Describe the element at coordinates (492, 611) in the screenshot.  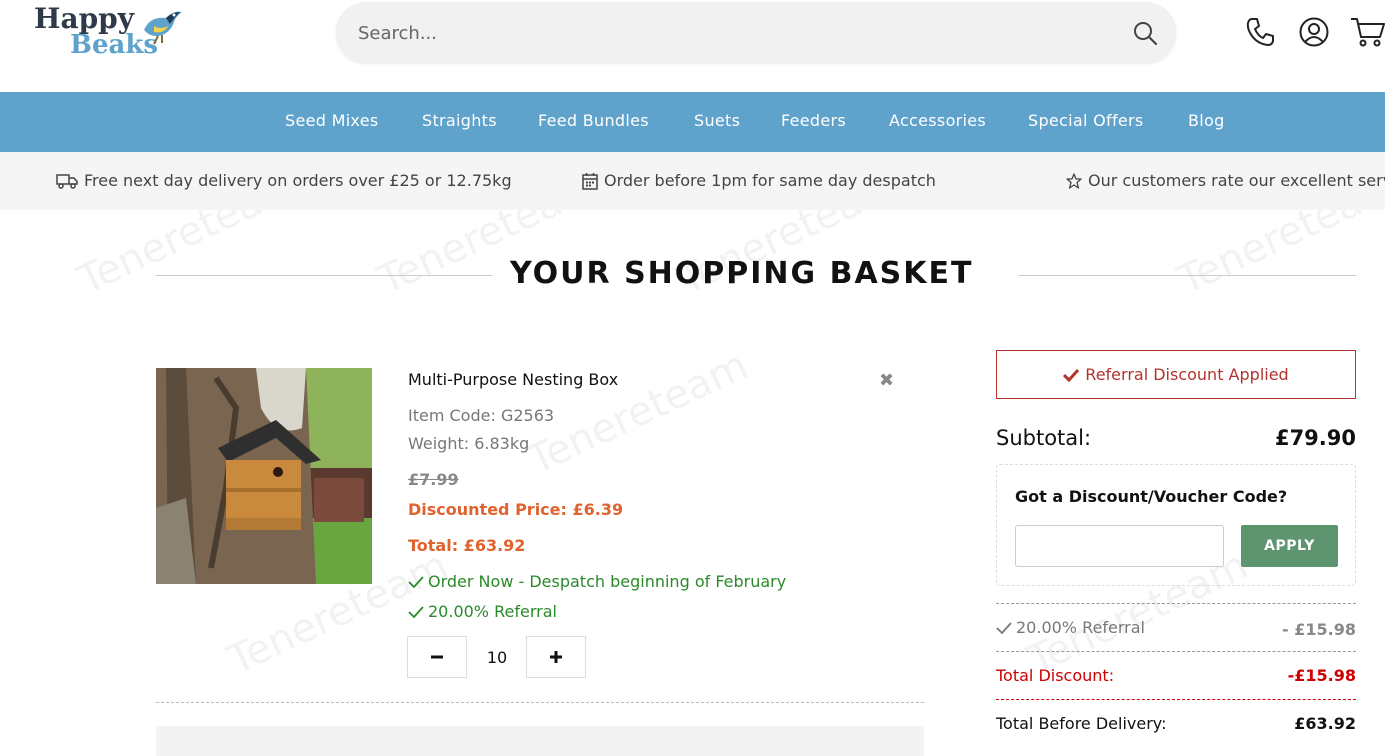
I see `product-referral-text: 20.00% Referral` at that location.